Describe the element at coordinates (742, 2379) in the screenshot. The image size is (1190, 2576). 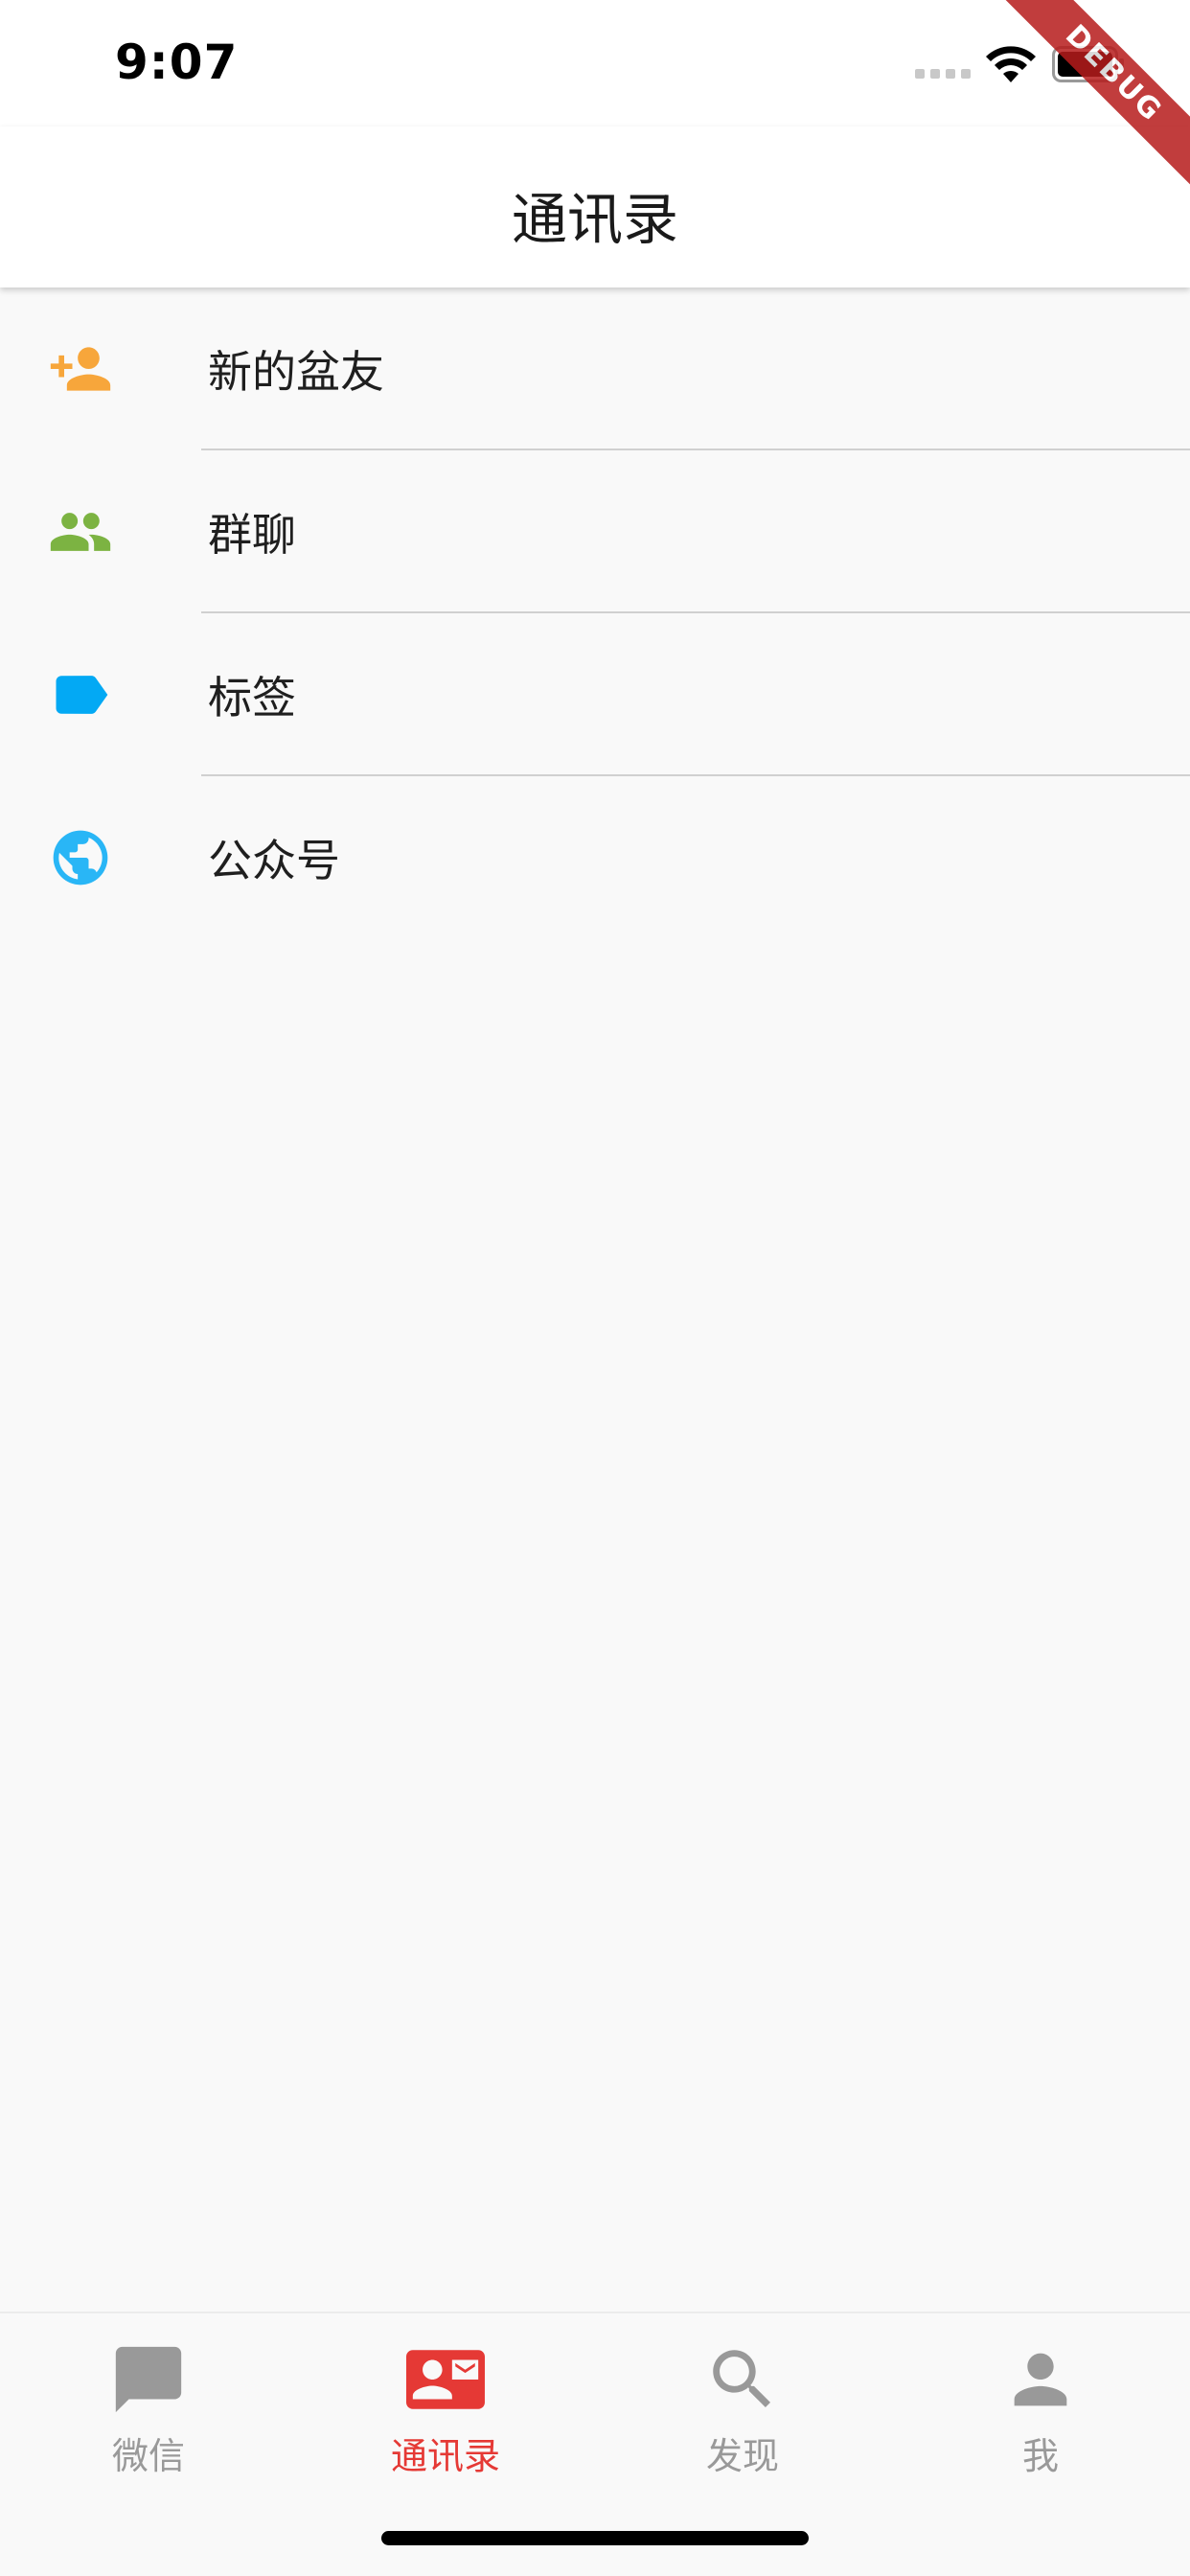
I see `search-icon` at that location.